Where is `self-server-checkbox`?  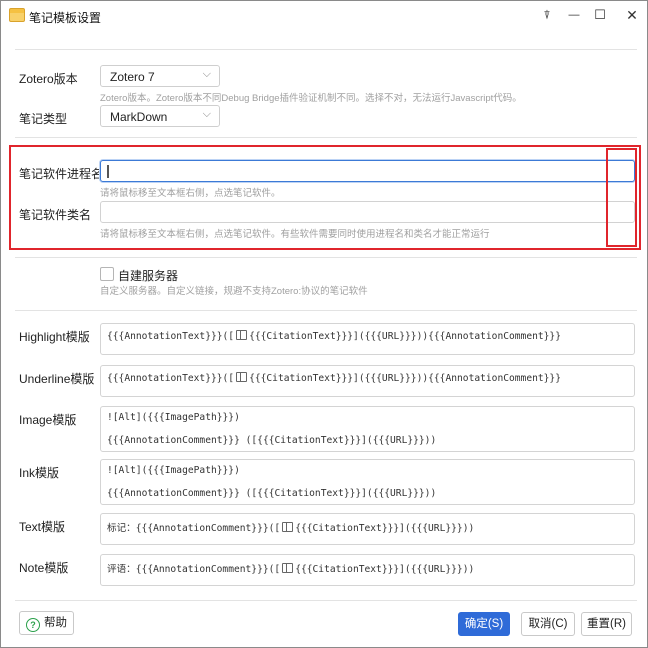
self-server-checkbox is located at coordinates (107, 274).